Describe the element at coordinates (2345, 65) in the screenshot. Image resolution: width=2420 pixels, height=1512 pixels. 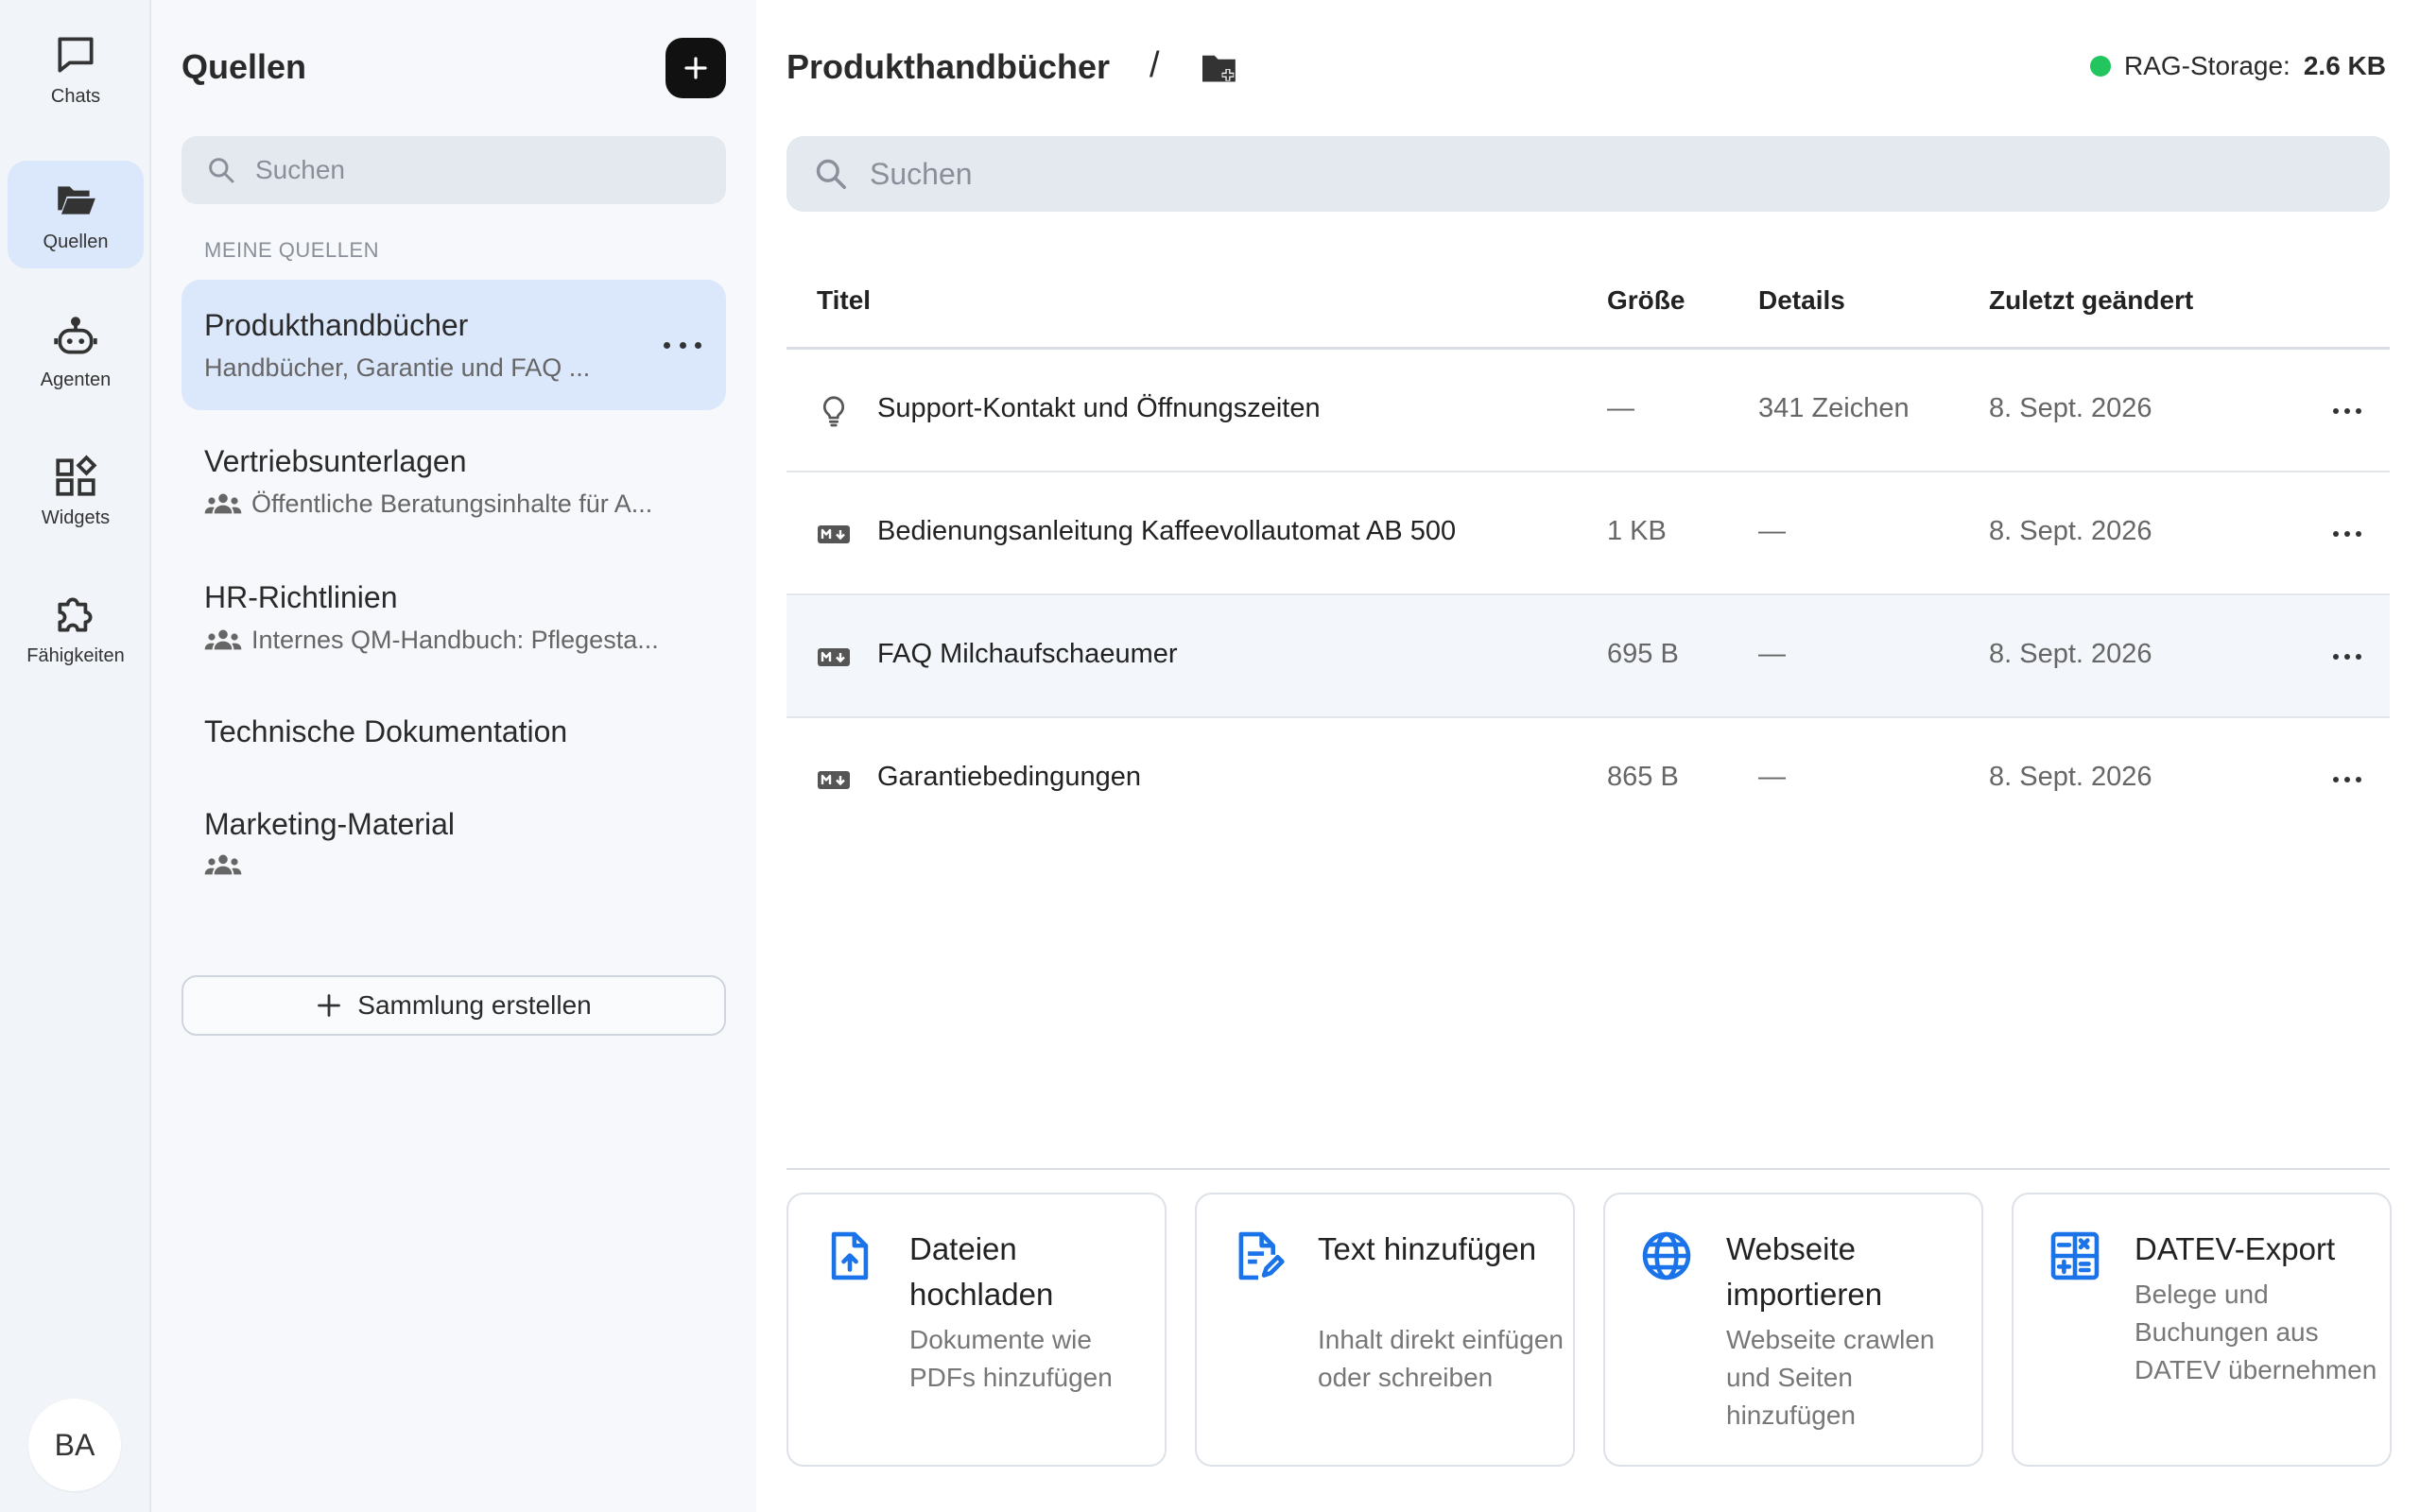
I see `storage-value: 2.6 KB` at that location.